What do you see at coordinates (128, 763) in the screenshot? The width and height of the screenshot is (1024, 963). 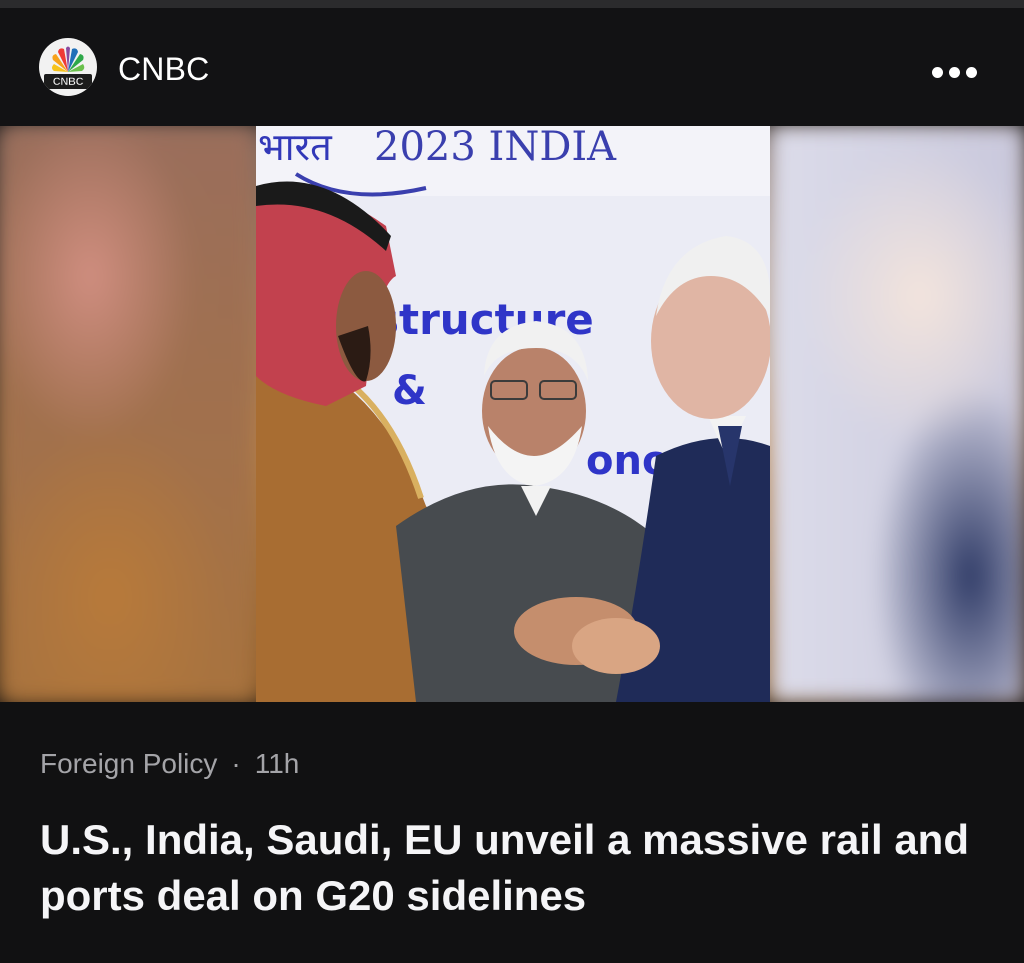 I see `article-category: Foreign Policy` at bounding box center [128, 763].